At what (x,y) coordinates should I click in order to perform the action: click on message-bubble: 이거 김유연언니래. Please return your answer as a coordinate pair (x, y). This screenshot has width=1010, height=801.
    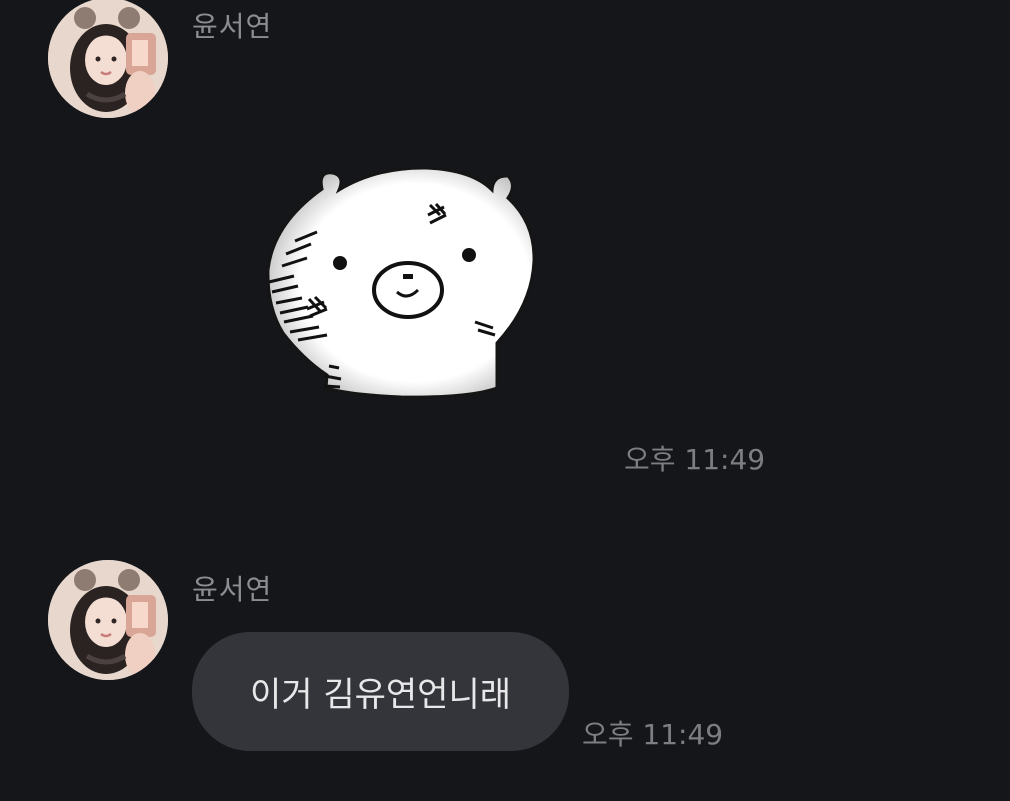
    Looking at the image, I should click on (380, 691).